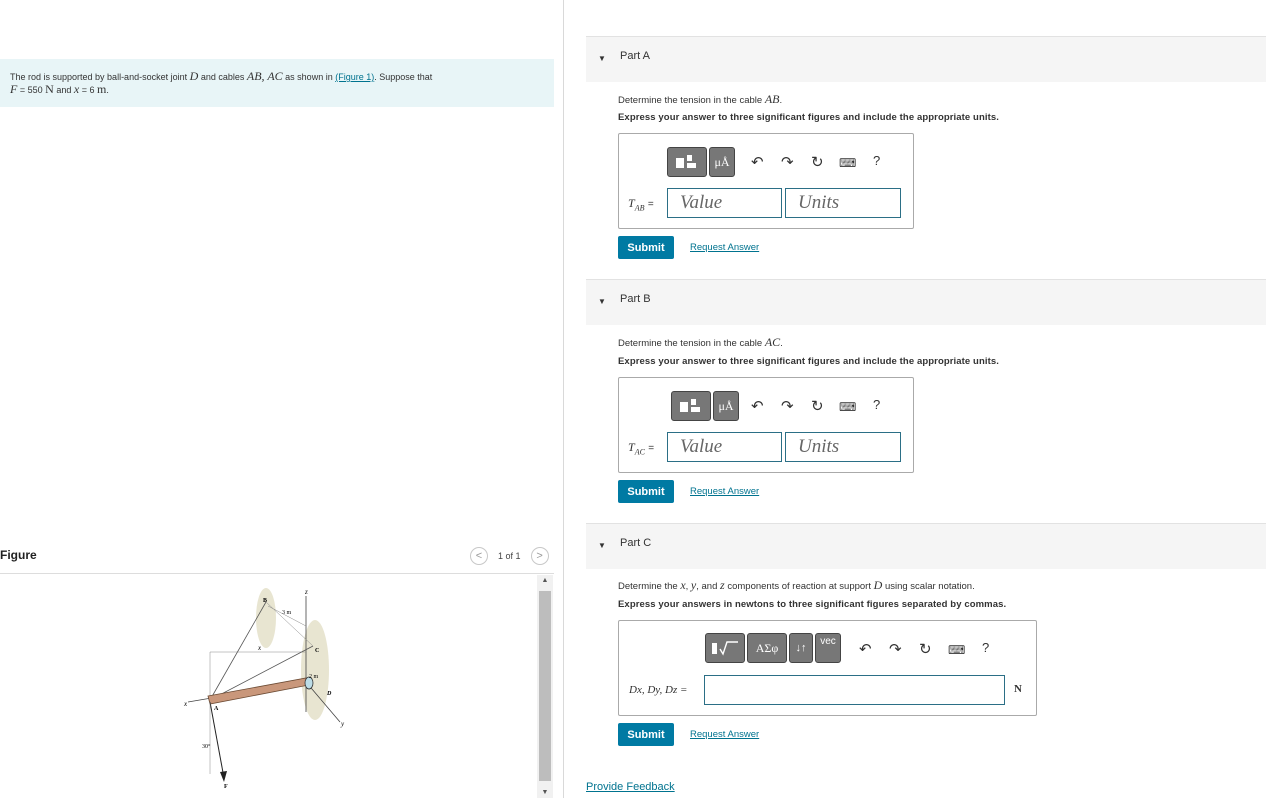  I want to click on part-a-question-text: Determine the tension in the cable, so click(690, 100).